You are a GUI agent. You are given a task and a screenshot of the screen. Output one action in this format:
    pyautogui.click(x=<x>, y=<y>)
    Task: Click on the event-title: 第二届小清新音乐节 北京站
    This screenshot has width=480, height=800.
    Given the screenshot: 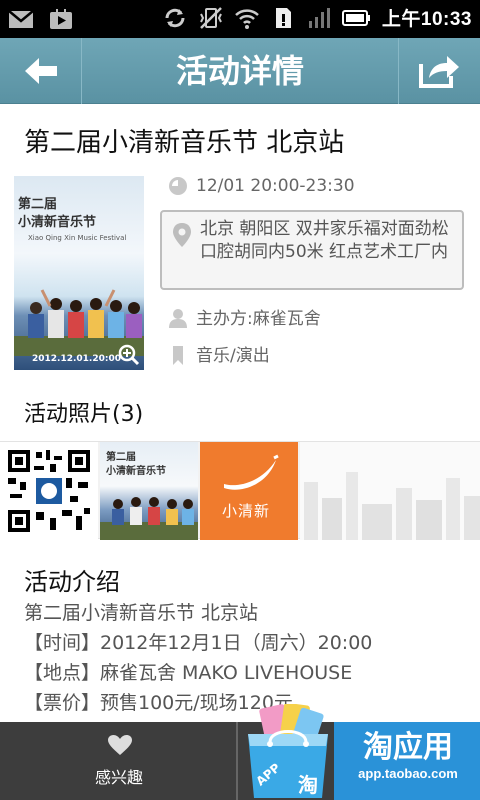 What is the action you would take?
    pyautogui.click(x=184, y=143)
    